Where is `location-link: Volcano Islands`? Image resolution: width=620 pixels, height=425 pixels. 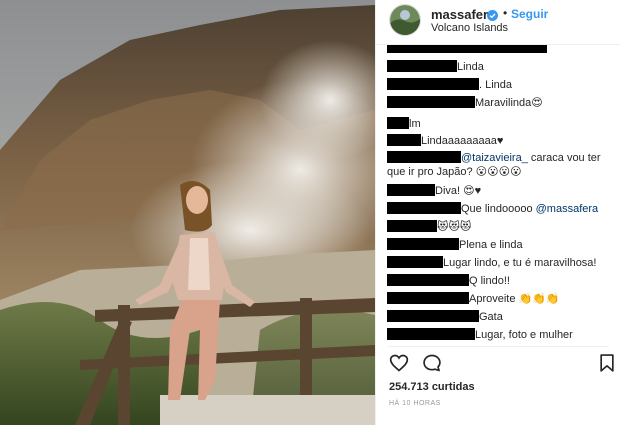
location-link: Volcano Islands is located at coordinates (469, 28).